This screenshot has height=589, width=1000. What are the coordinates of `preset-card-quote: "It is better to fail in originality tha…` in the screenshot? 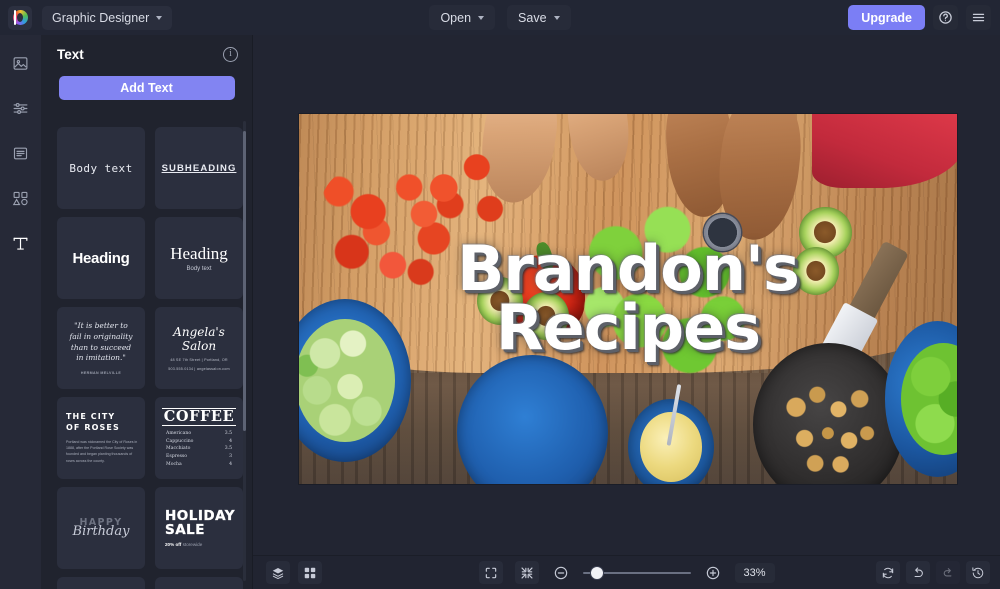 It's located at (101, 348).